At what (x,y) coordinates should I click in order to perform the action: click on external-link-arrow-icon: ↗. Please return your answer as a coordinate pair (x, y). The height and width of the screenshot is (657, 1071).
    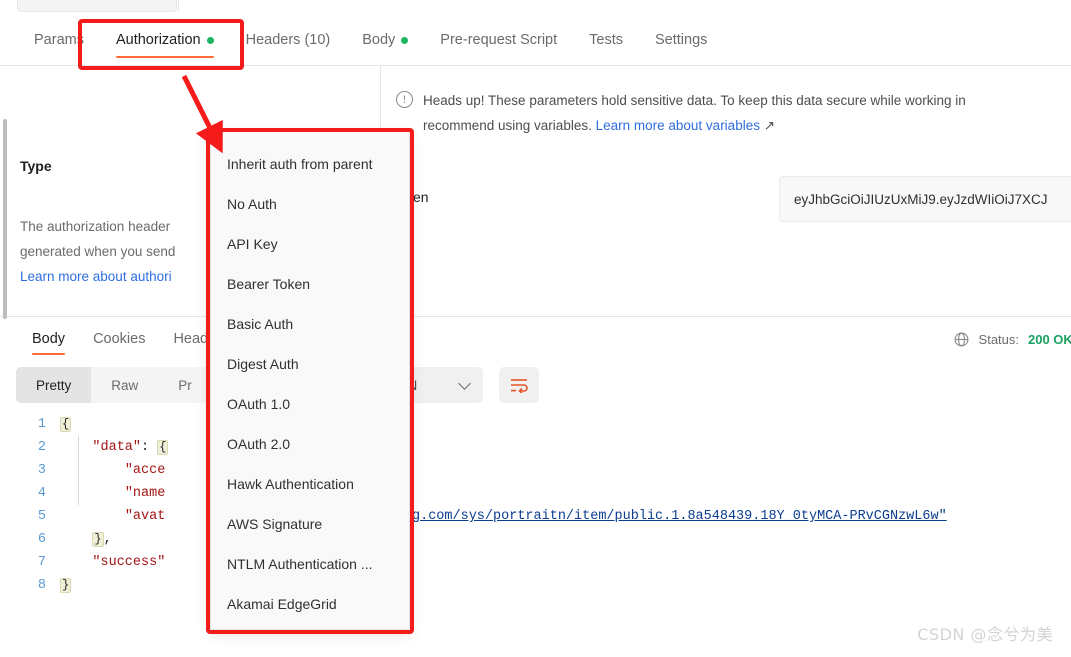
    Looking at the image, I should click on (769, 125).